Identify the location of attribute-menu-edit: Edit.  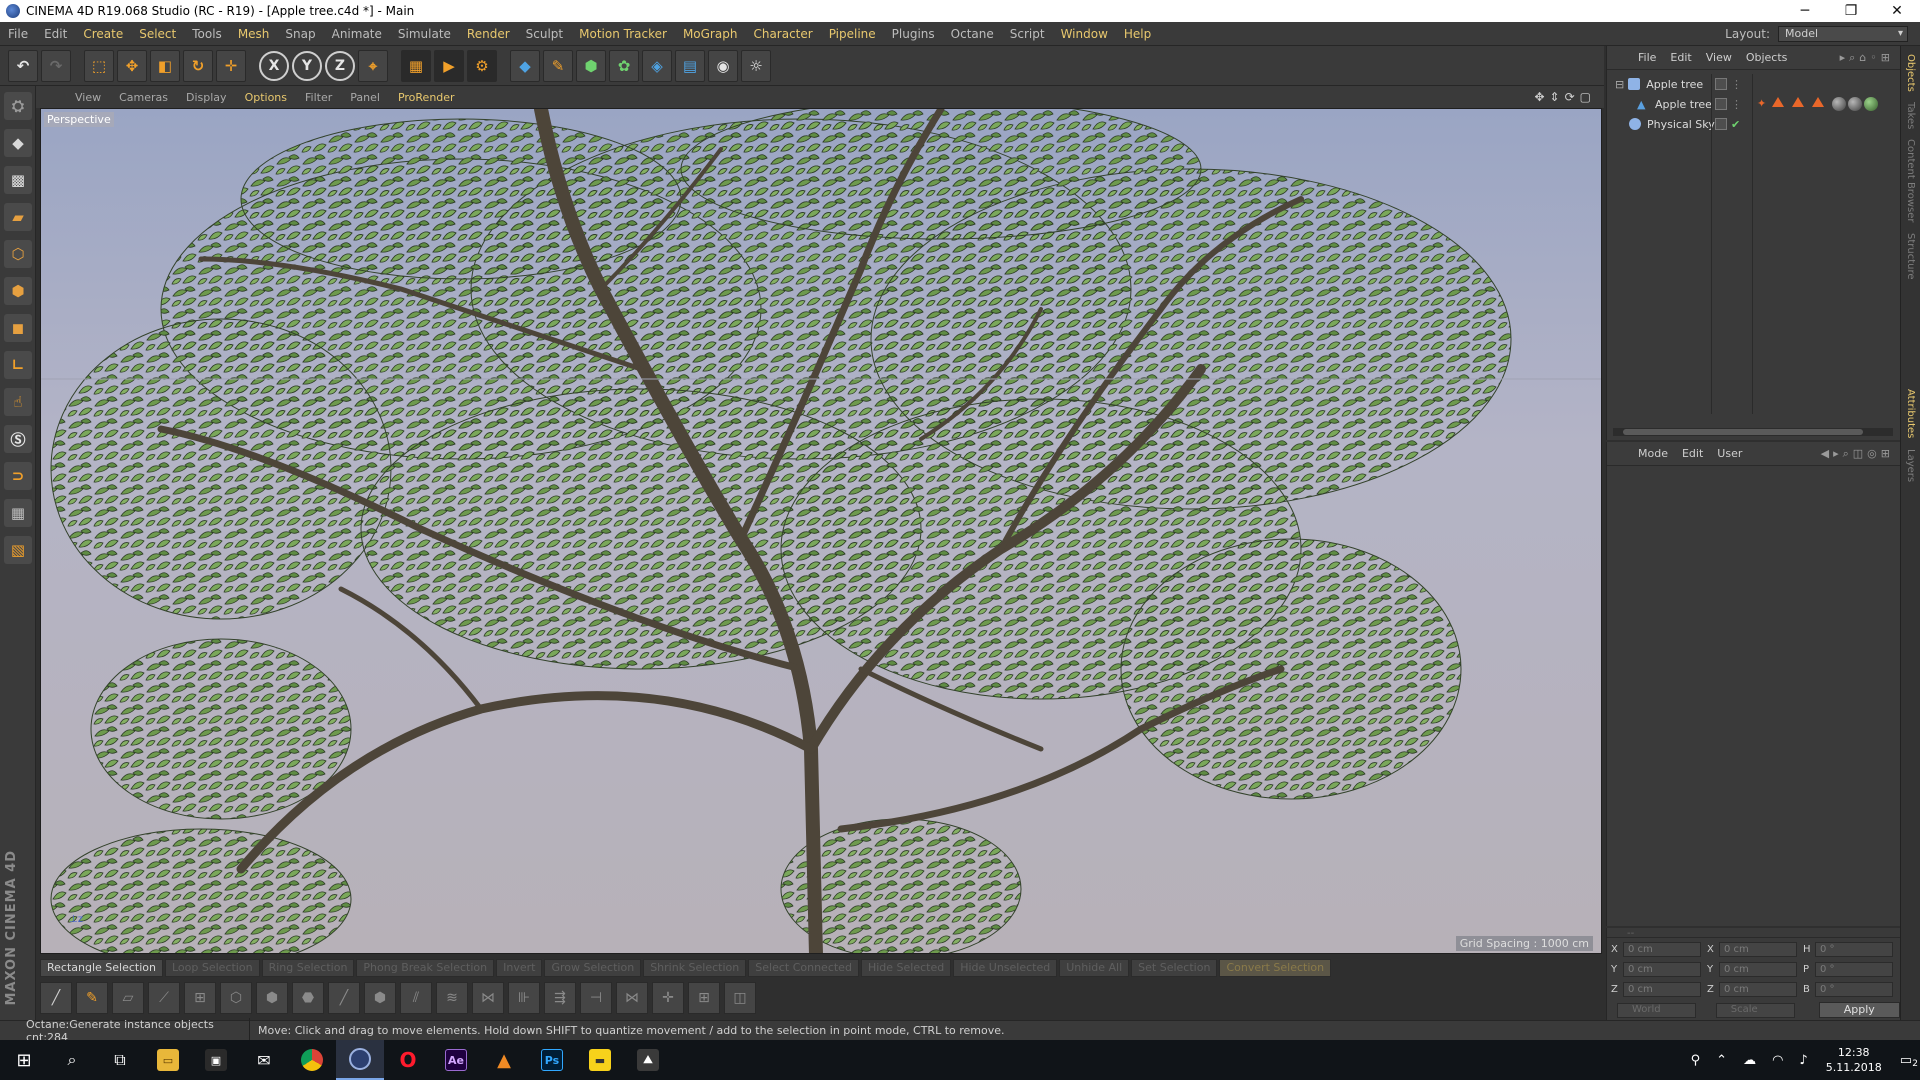
(1692, 453).